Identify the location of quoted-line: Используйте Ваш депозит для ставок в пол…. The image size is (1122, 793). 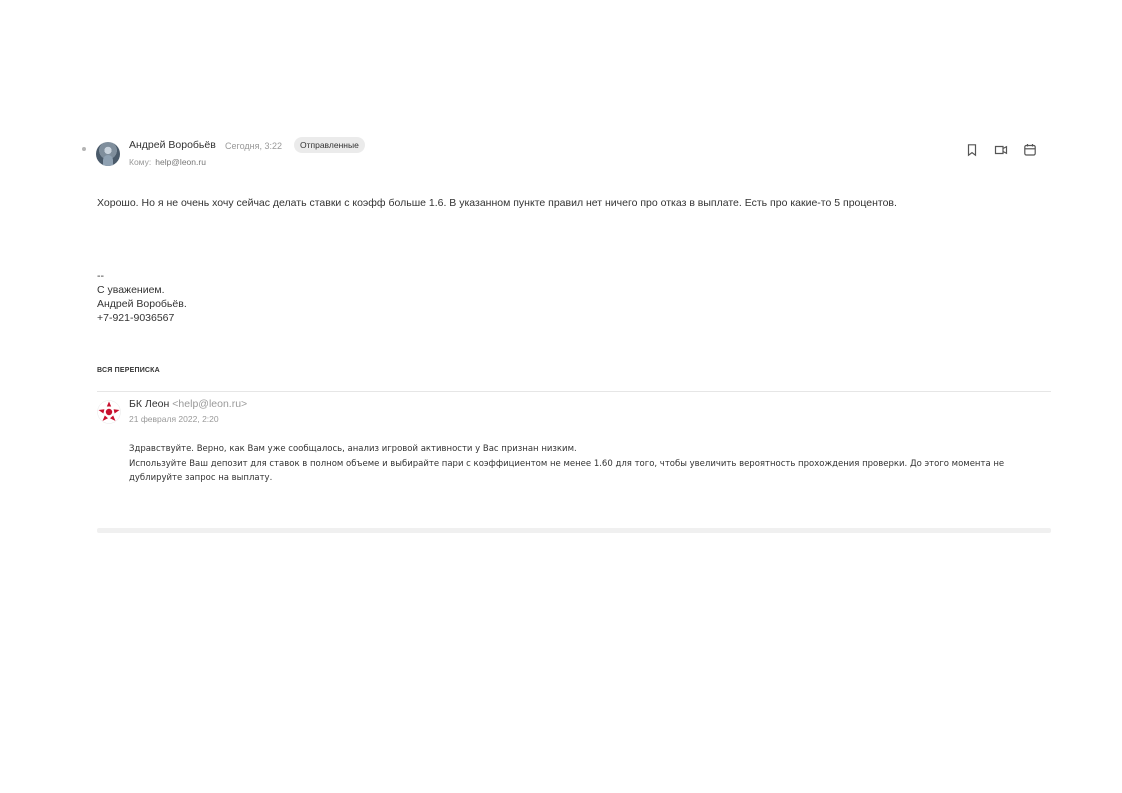
(567, 471).